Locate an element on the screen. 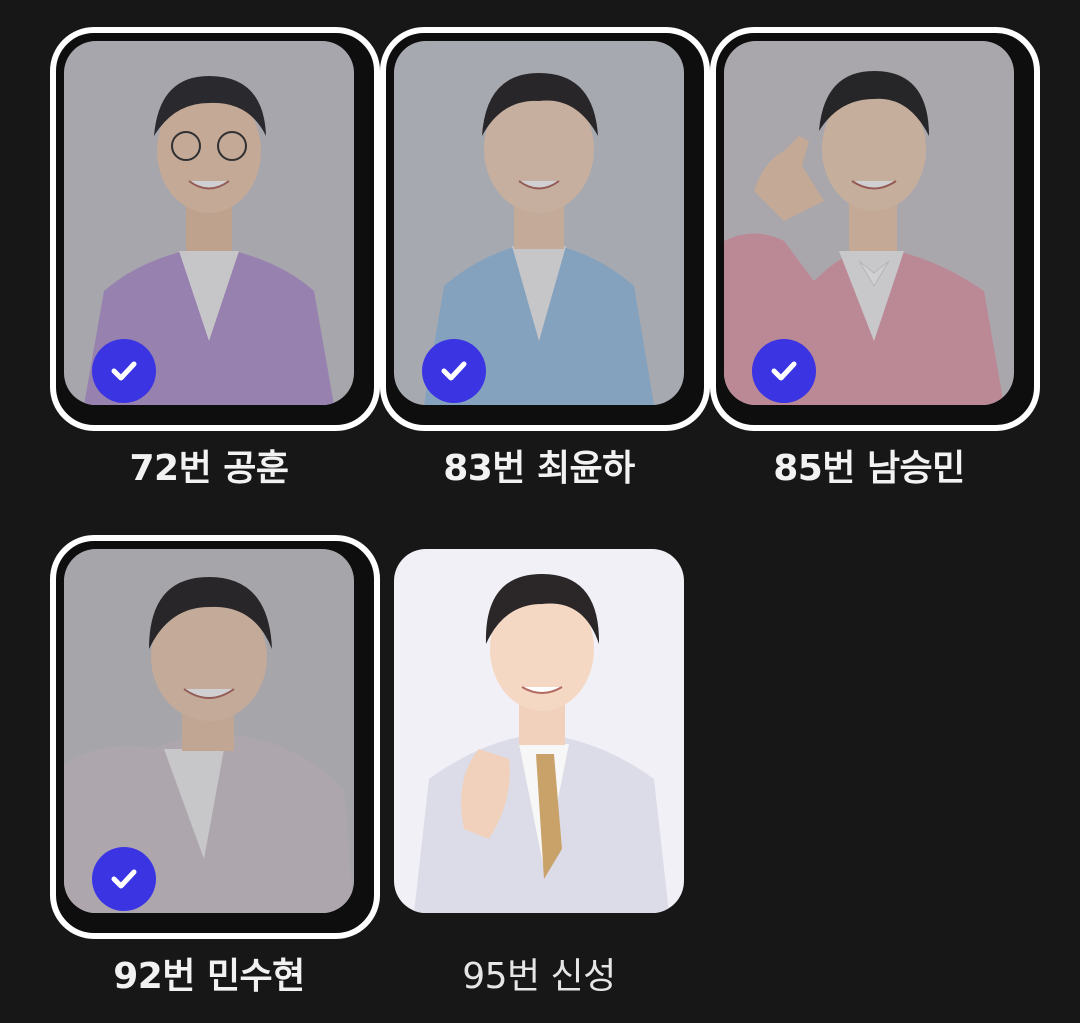  candidate-name: 83번 최윤하 is located at coordinates (539, 468).